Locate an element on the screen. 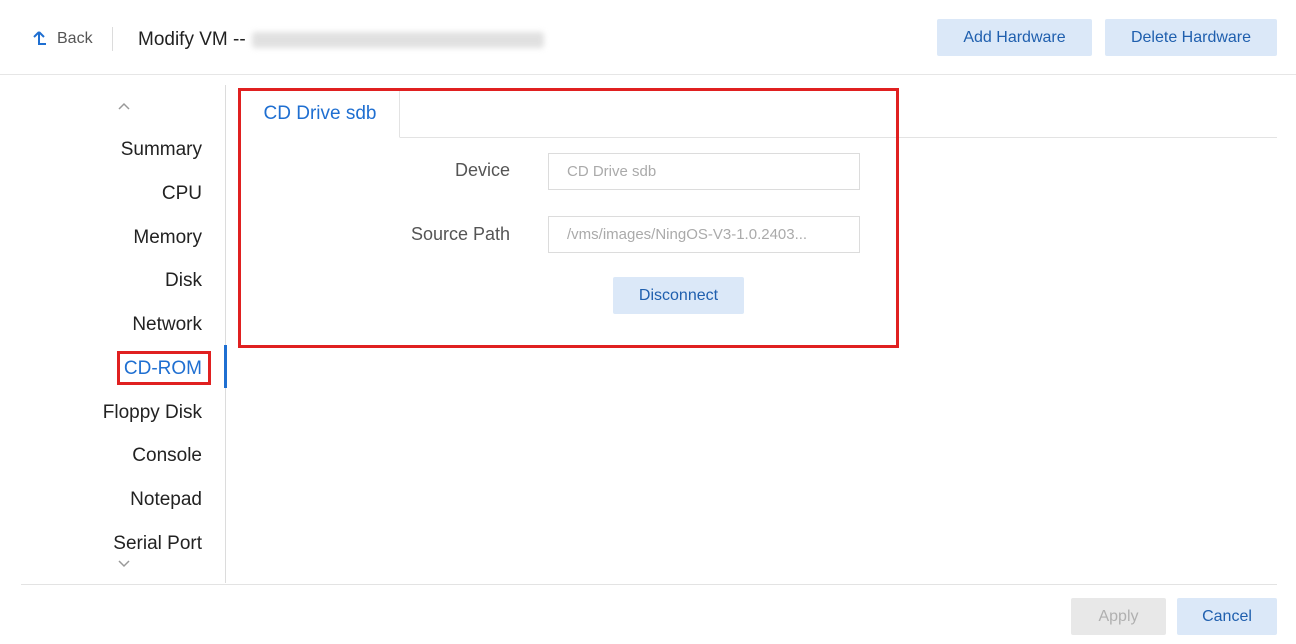 The image size is (1296, 644). sidebar-item-disk: Disk is located at coordinates (183, 281).